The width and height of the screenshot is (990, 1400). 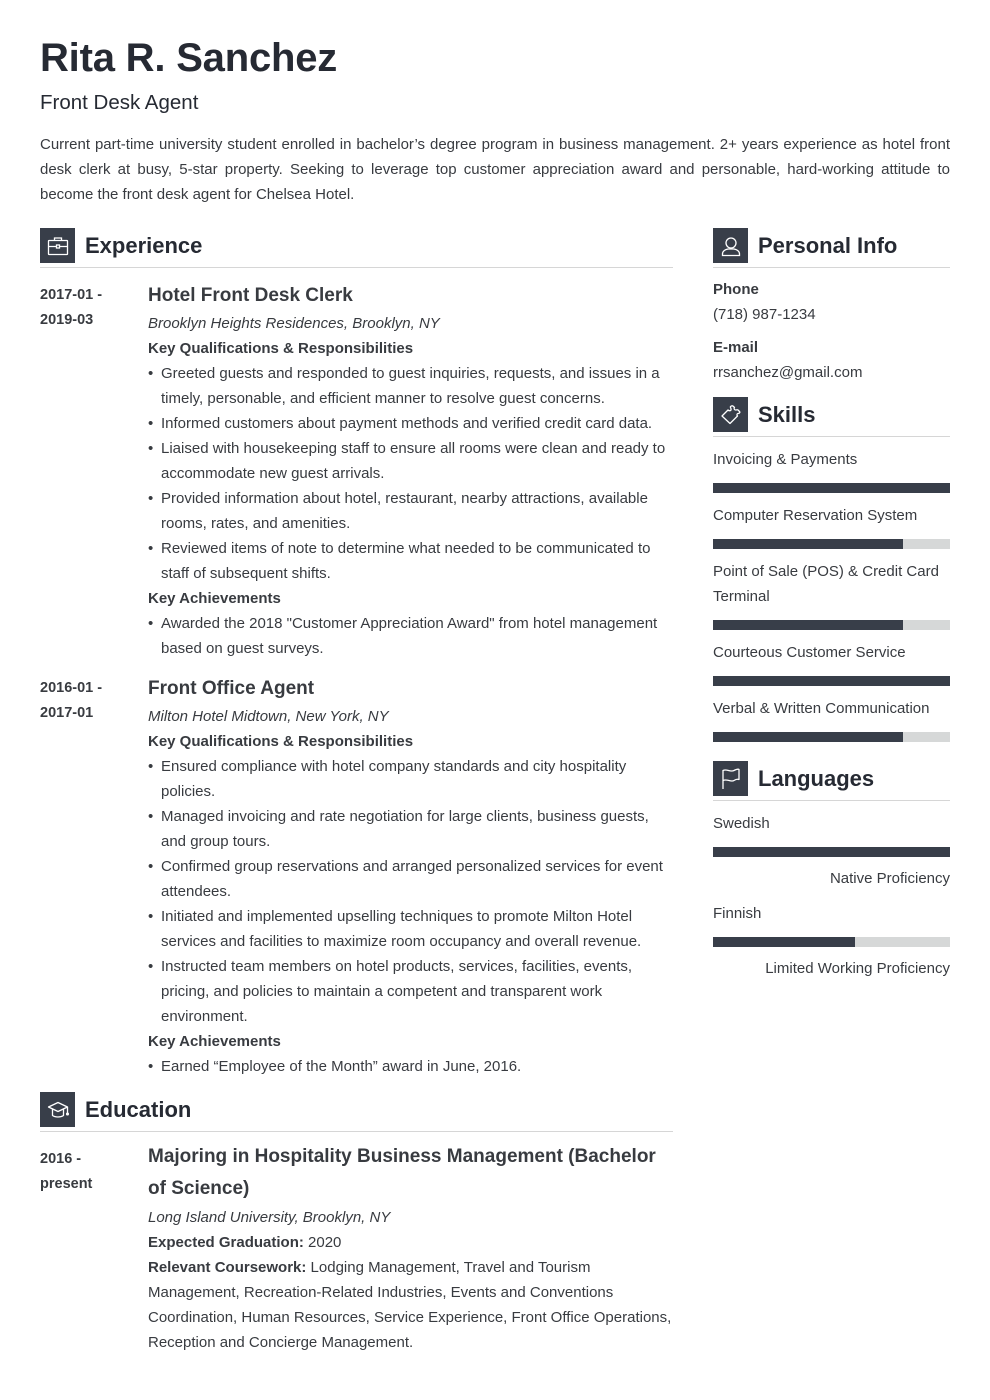 What do you see at coordinates (809, 652) in the screenshot?
I see `skill-name: Courteous Customer Service` at bounding box center [809, 652].